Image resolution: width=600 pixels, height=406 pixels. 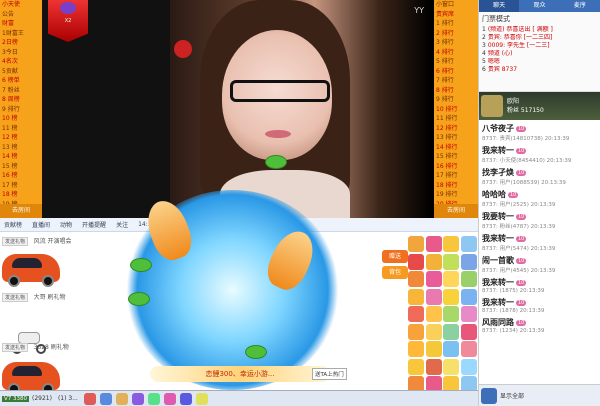 I want to click on rank-row: 5贡献, so click(x=21, y=72).